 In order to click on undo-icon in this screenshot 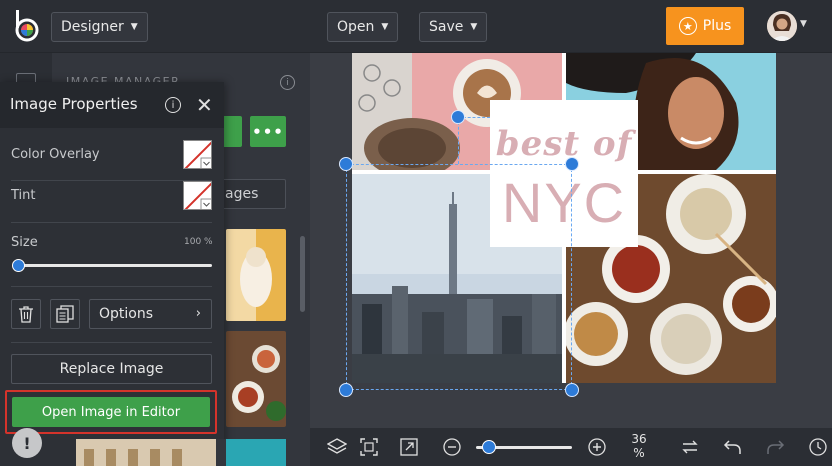, I will do `click(733, 447)`.